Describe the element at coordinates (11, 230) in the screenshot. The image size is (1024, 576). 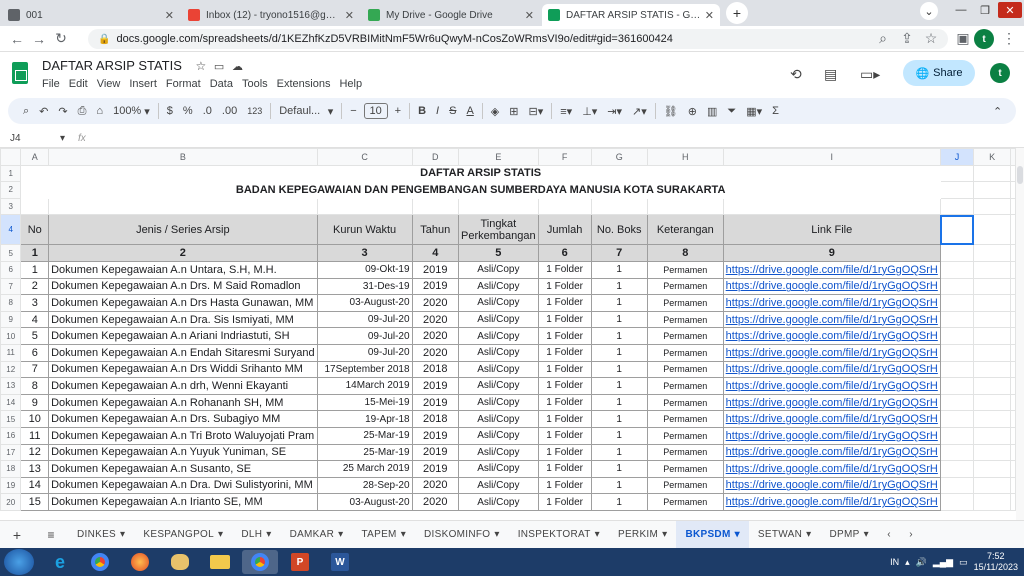
I see `row-header: 4` at that location.